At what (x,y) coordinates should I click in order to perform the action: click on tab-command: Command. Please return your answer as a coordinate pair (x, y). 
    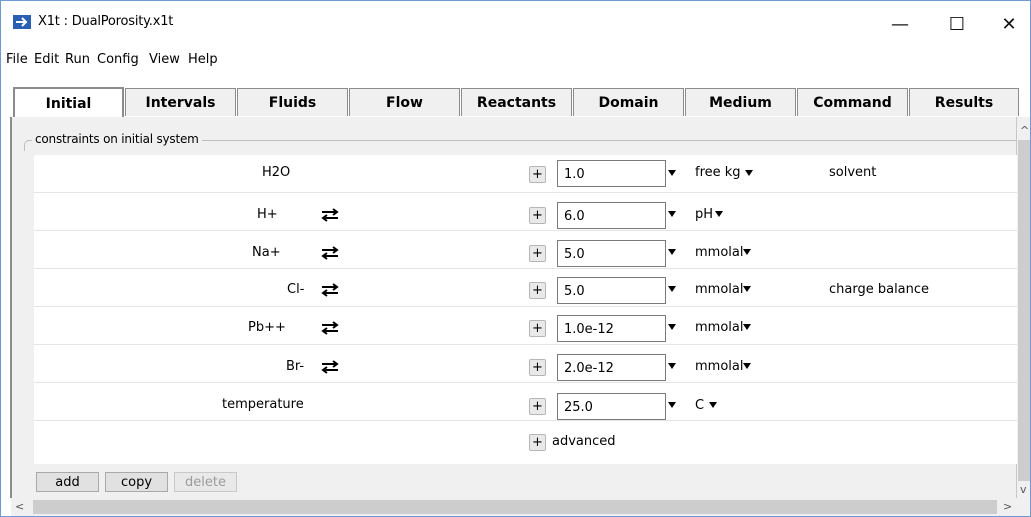
    Looking at the image, I should click on (852, 102).